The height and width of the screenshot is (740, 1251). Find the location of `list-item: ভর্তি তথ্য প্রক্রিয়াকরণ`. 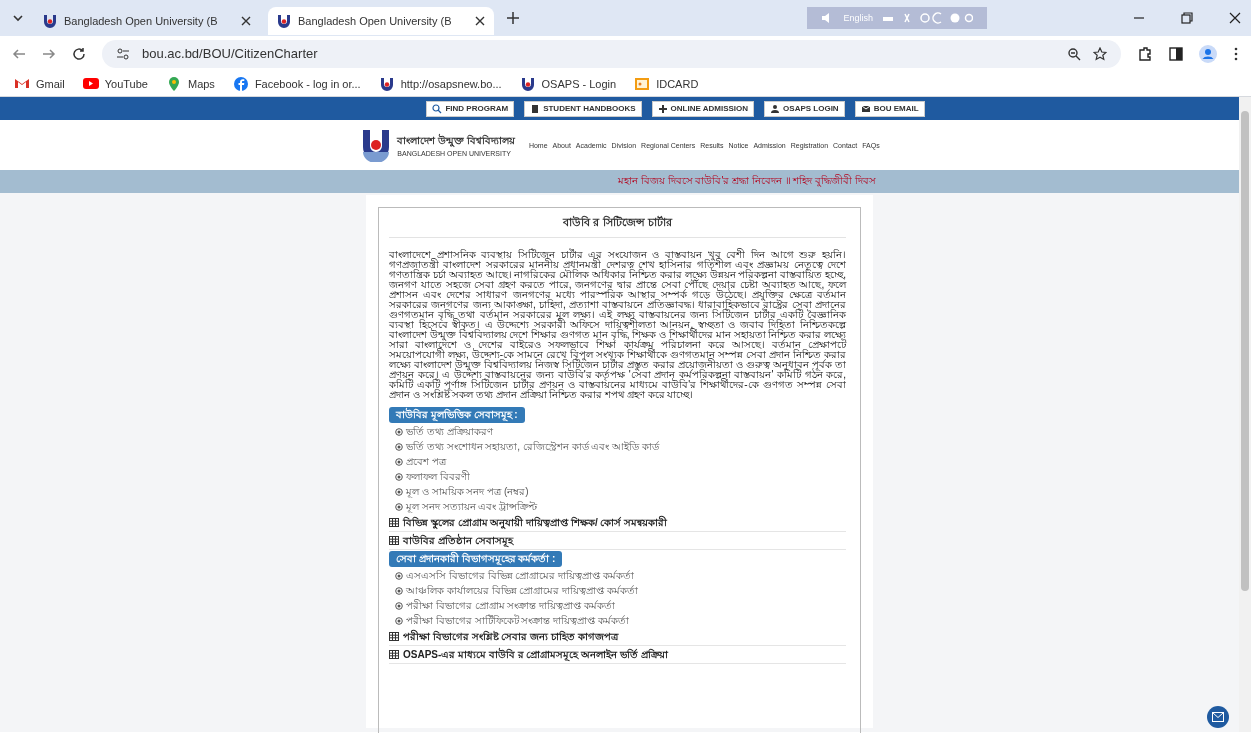

list-item: ভর্তি তথ্য প্রক্রিয়াকরণ is located at coordinates (449, 431).